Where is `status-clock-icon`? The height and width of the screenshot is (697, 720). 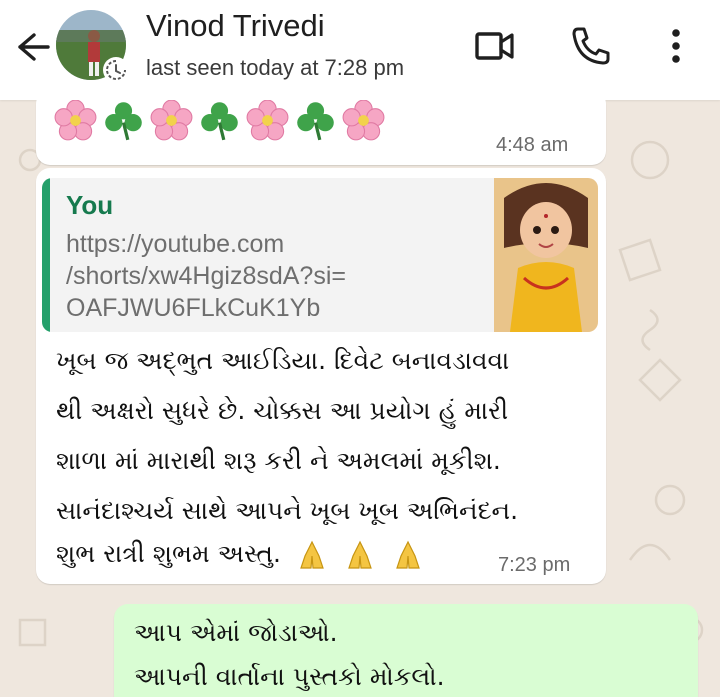 status-clock-icon is located at coordinates (116, 70).